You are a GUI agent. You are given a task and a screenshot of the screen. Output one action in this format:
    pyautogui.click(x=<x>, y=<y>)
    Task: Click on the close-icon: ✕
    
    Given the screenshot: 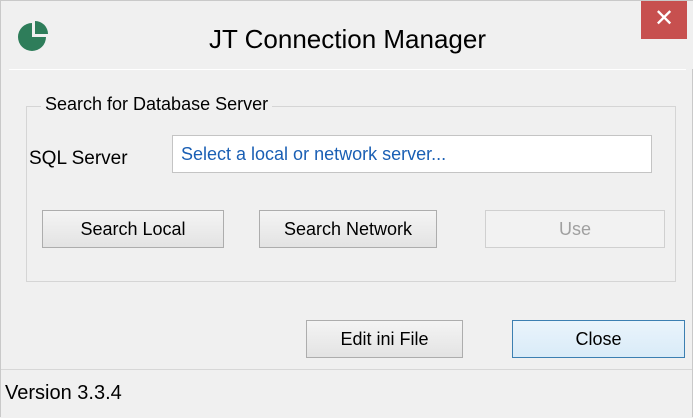 What is the action you would take?
    pyautogui.click(x=664, y=18)
    